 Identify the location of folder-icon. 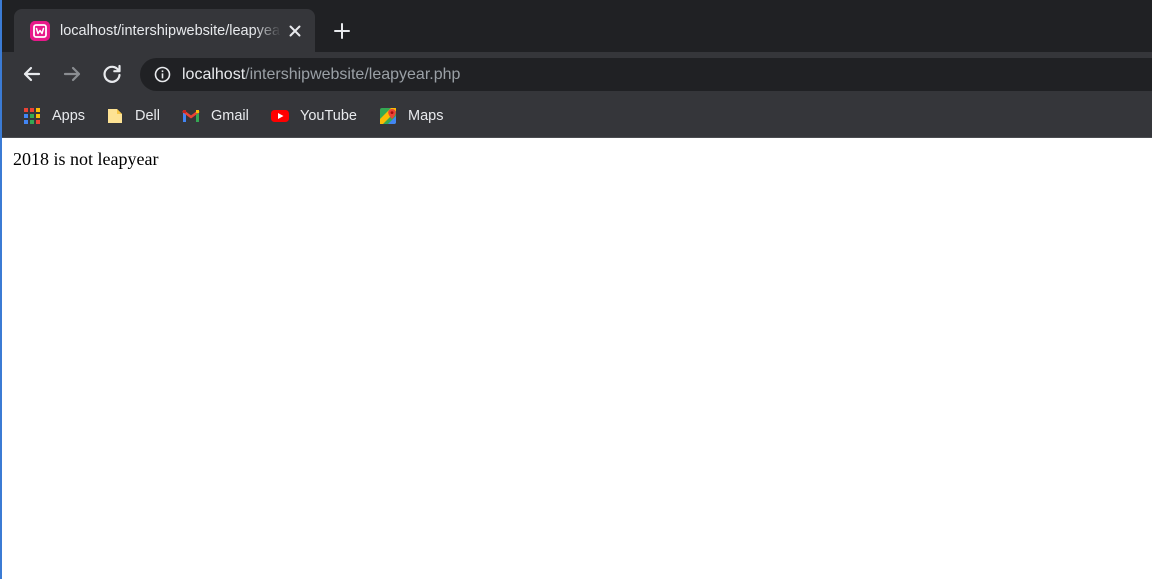
(115, 116).